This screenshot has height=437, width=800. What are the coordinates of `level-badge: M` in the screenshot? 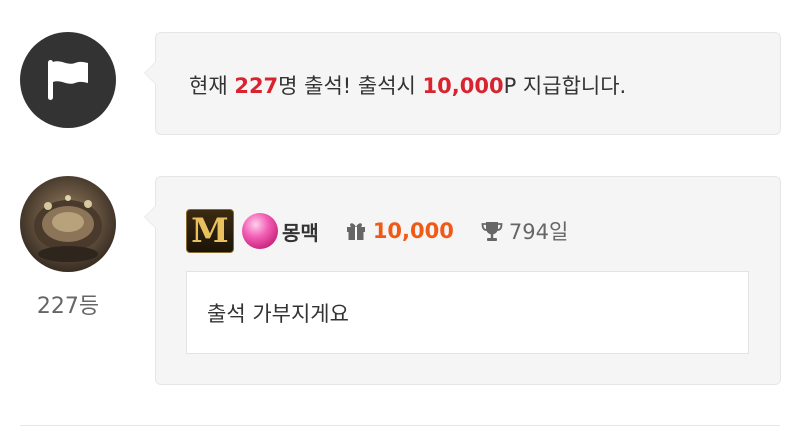 It's located at (210, 231).